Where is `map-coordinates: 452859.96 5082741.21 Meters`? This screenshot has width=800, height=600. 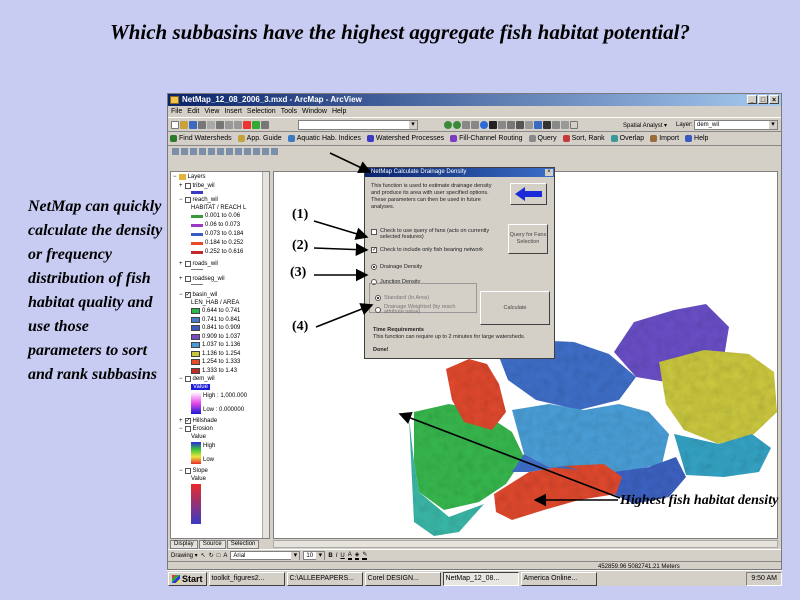 map-coordinates: 452859.96 5082741.21 Meters is located at coordinates (639, 567).